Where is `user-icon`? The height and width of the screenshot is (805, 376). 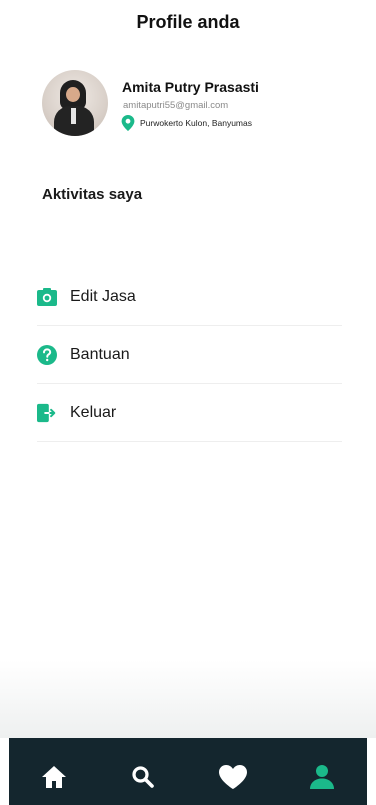
user-icon is located at coordinates (322, 776).